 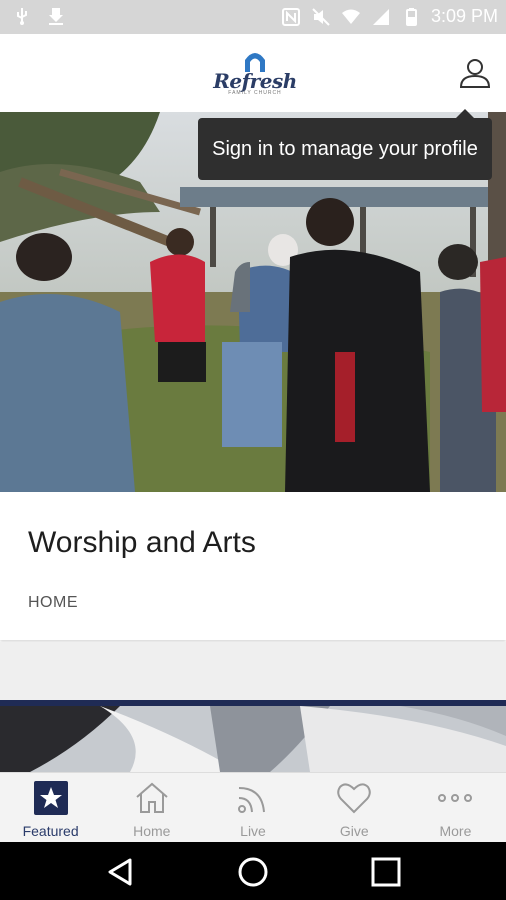 What do you see at coordinates (455, 808) in the screenshot?
I see `tab-more: More` at bounding box center [455, 808].